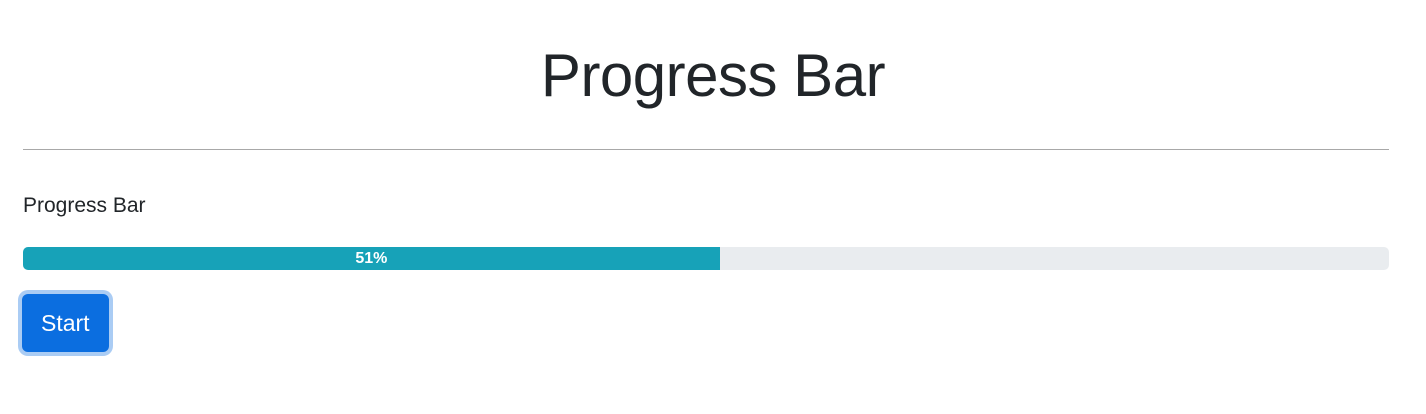 This screenshot has height=414, width=1426. Describe the element at coordinates (706, 149) in the screenshot. I see `divider` at that location.